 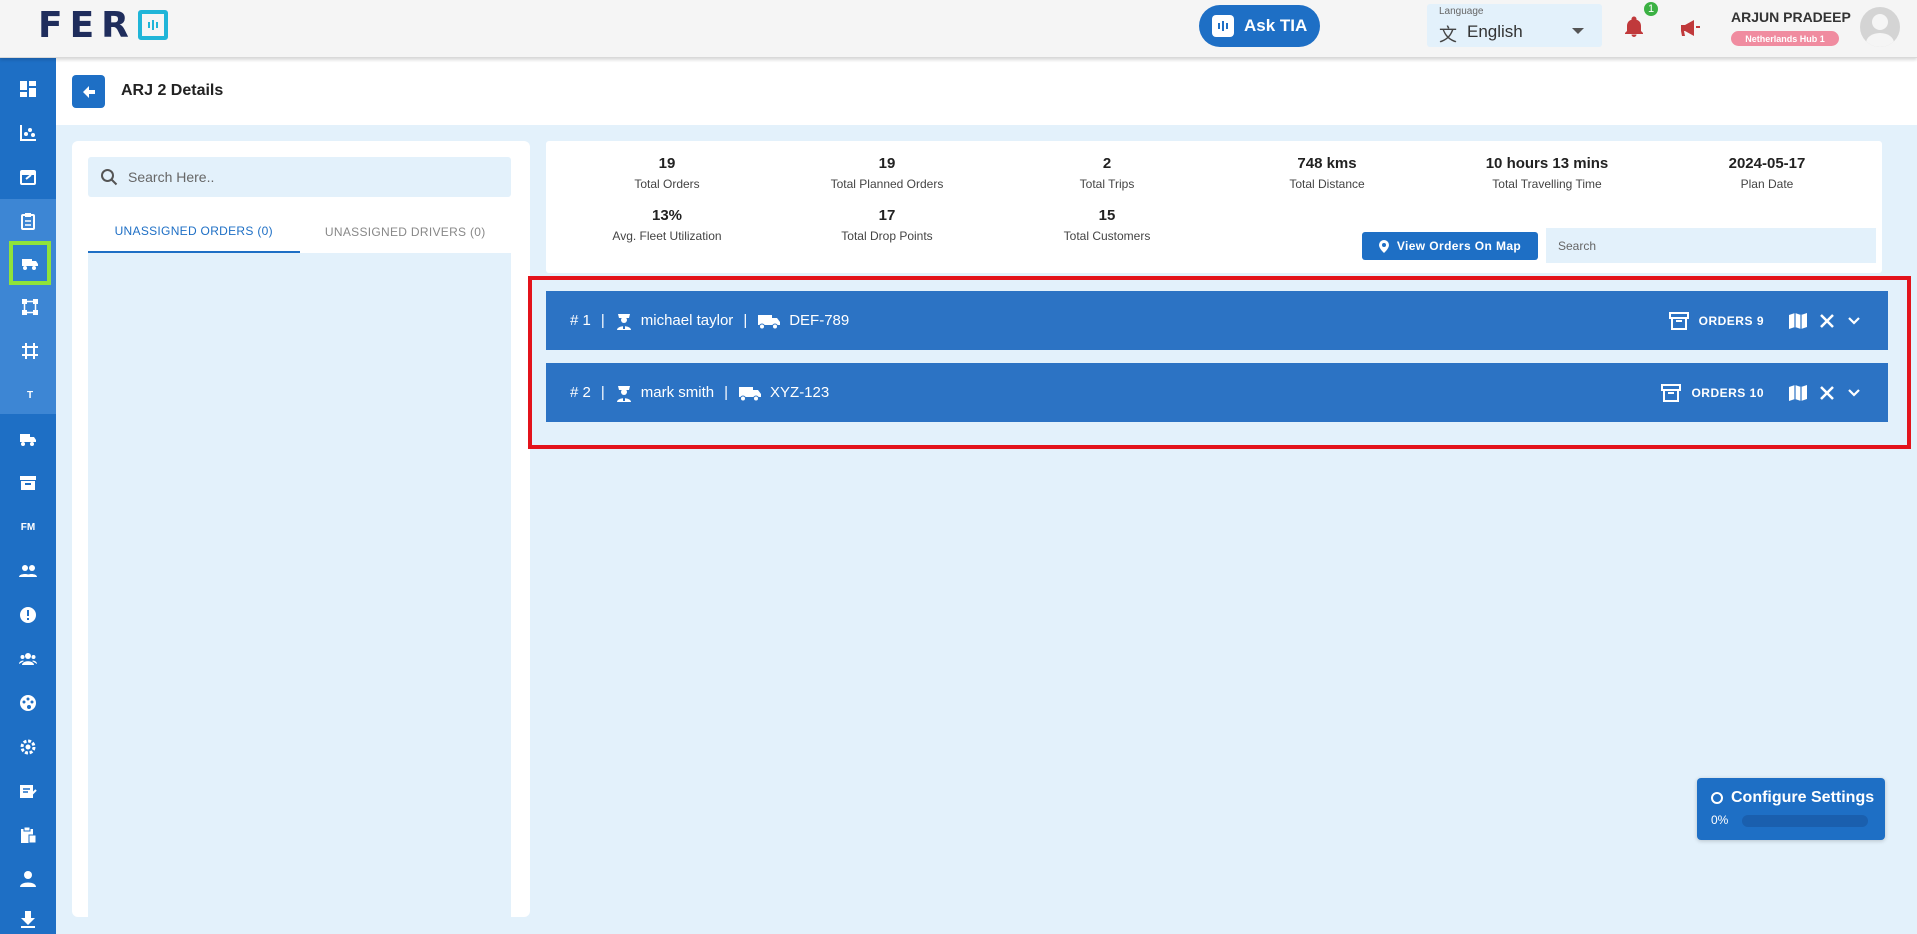 I want to click on driver-name: mark smith, so click(x=677, y=392).